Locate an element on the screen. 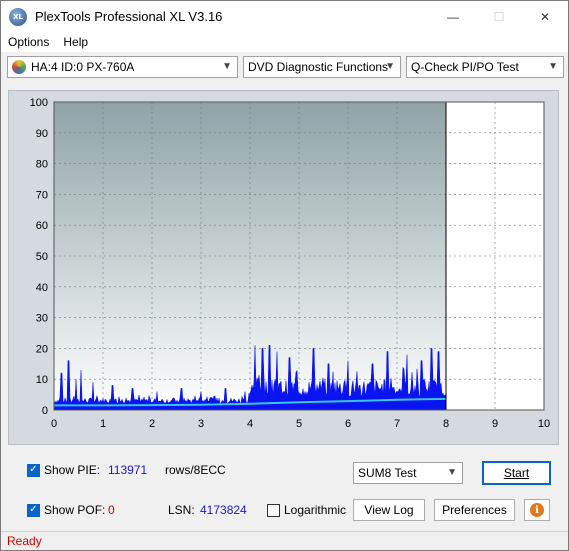  test-select-value: Q-Check PI/PO Test is located at coordinates (465, 67).